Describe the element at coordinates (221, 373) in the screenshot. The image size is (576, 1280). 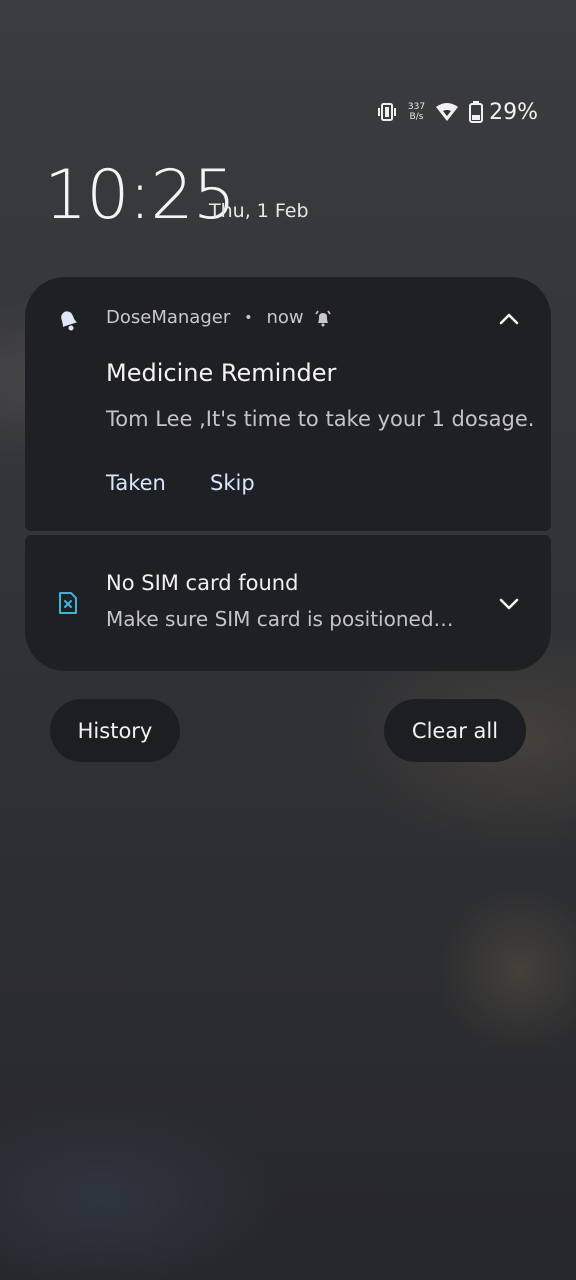
I see `notification-title: Medicine Reminder` at that location.